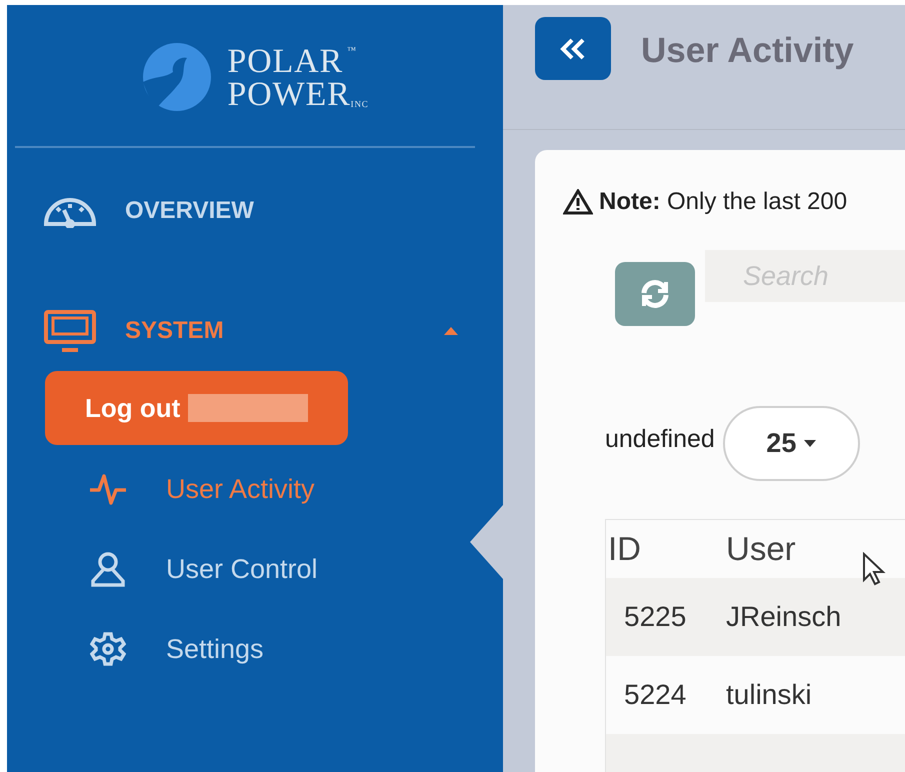  I want to click on refresh-button, so click(655, 294).